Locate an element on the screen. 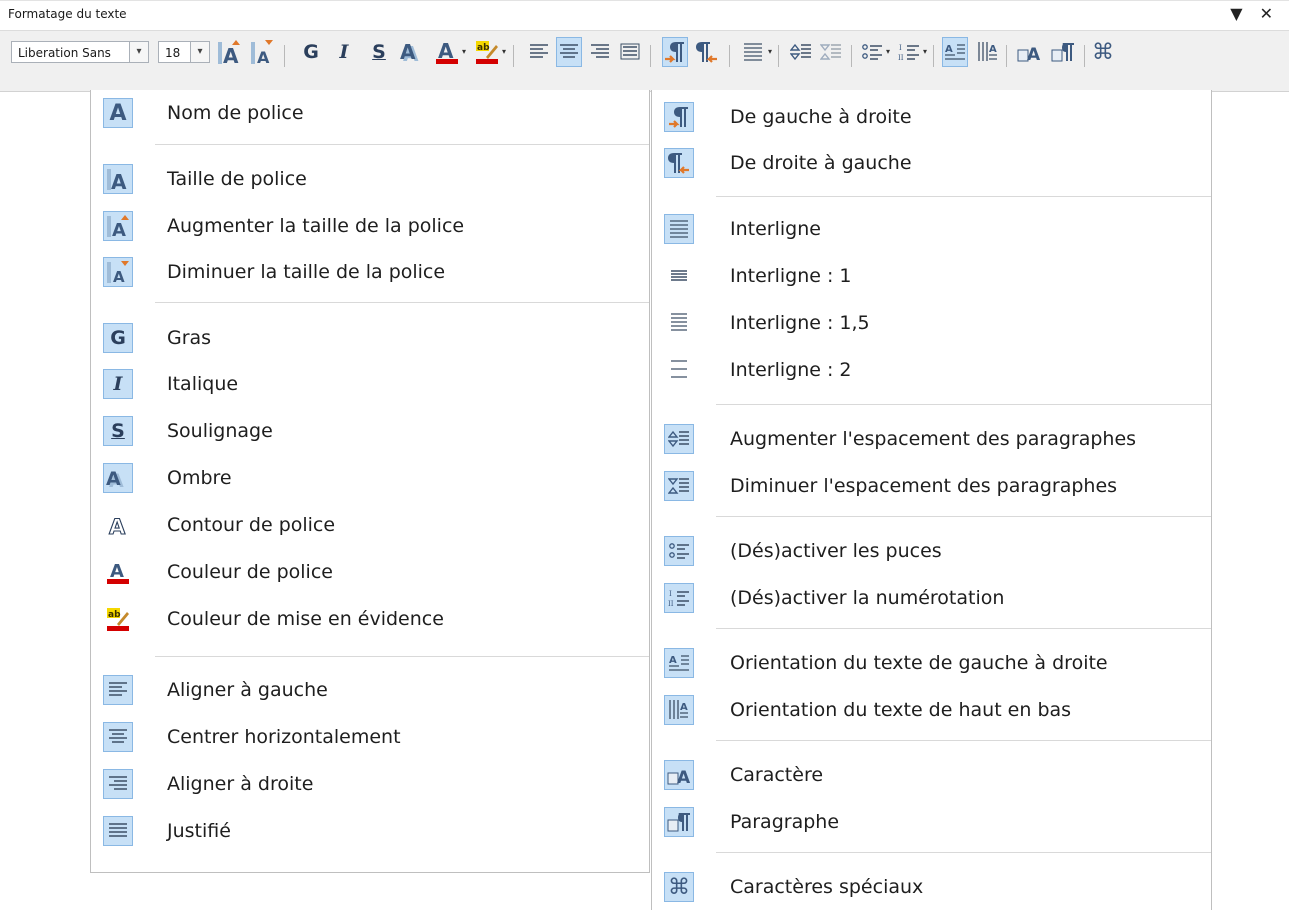 Image resolution: width=1289 pixels, height=910 pixels. menu-item-ltr: De gauche à droite is located at coordinates (931, 117).